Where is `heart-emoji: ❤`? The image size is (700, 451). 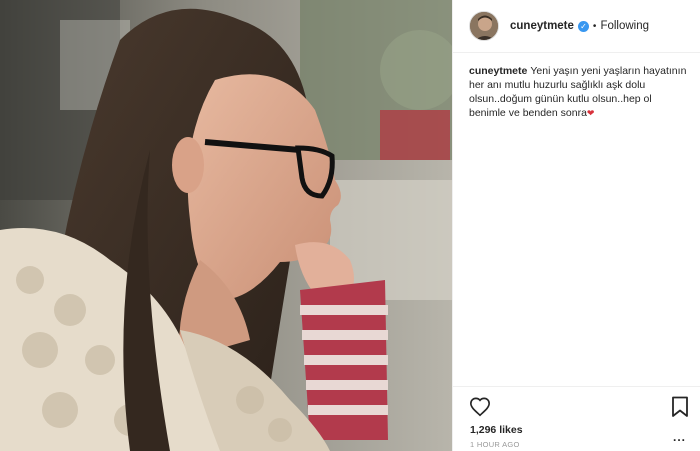 heart-emoji: ❤ is located at coordinates (590, 113).